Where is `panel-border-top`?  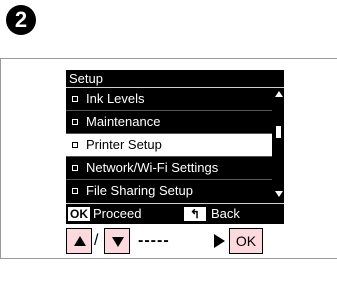
panel-border-top is located at coordinates (168, 58).